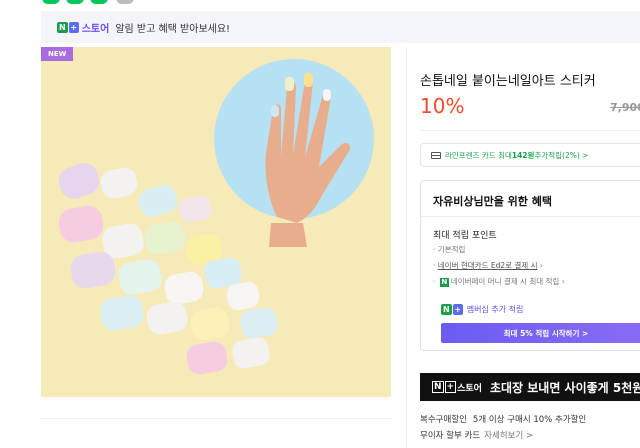 This screenshot has width=640, height=448. Describe the element at coordinates (340, 27) in the screenshot. I see `store-notification-banner: N + 스토어 알림 받고 혜택 받아보세요!` at that location.